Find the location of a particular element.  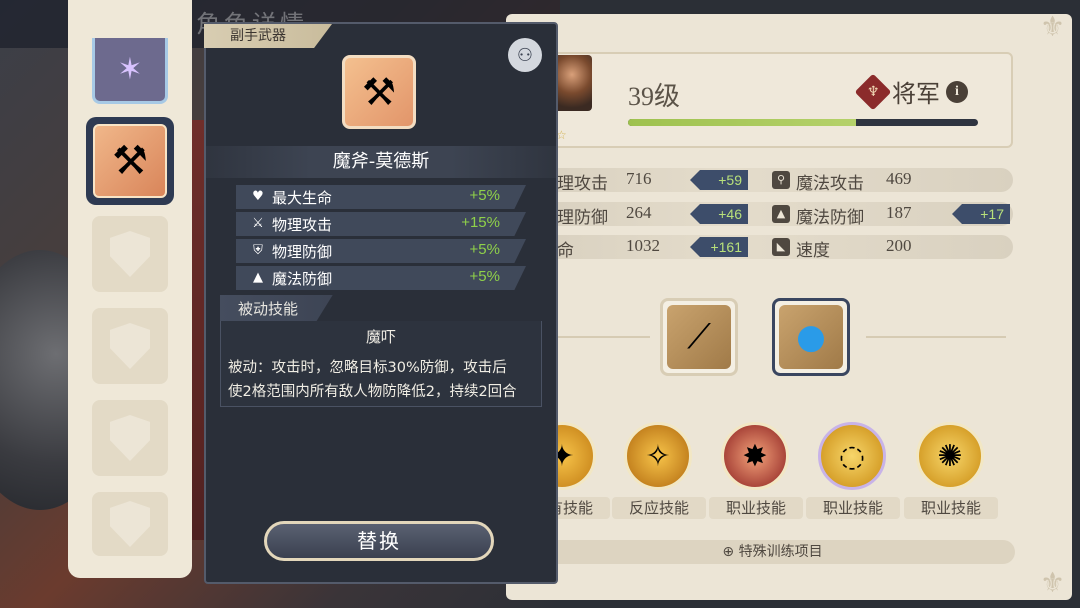

search-icon: ⊕ is located at coordinates (730, 552).